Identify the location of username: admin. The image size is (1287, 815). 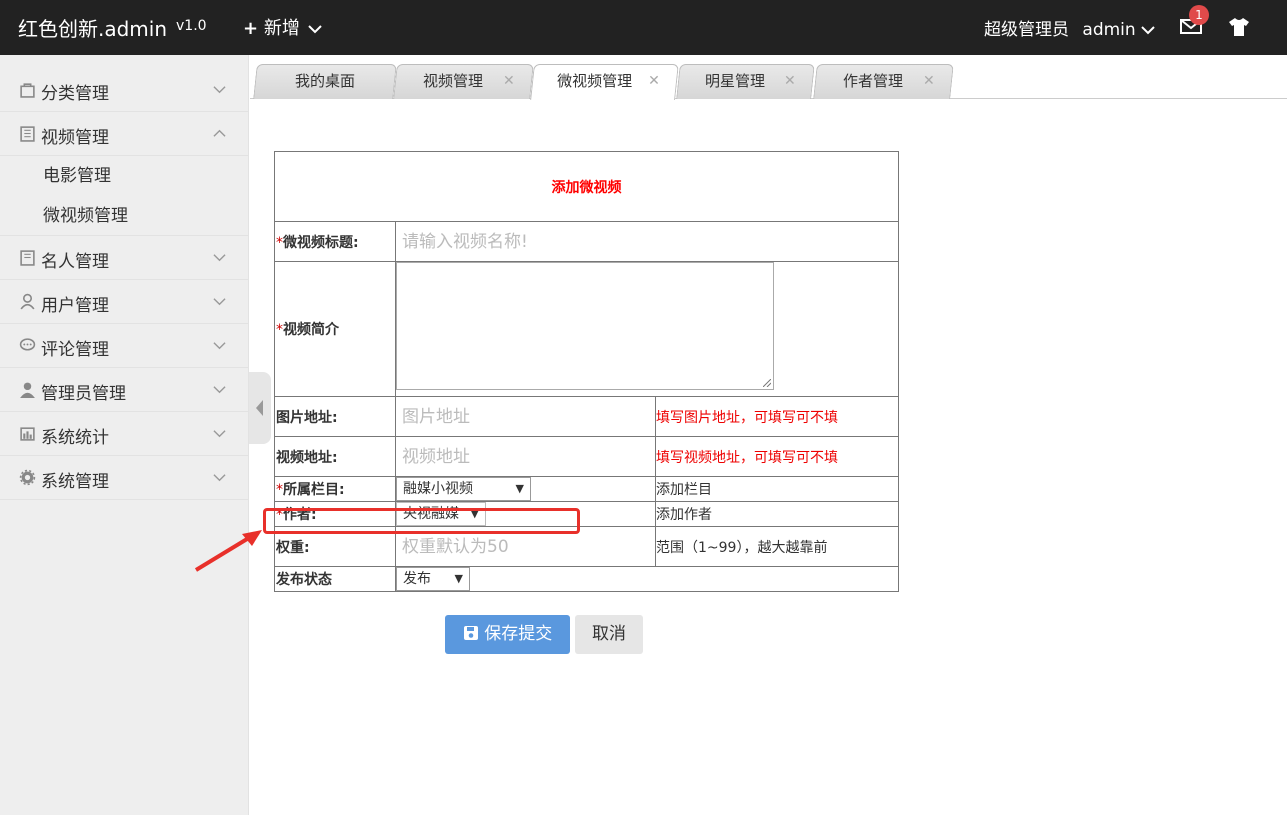
(1109, 30).